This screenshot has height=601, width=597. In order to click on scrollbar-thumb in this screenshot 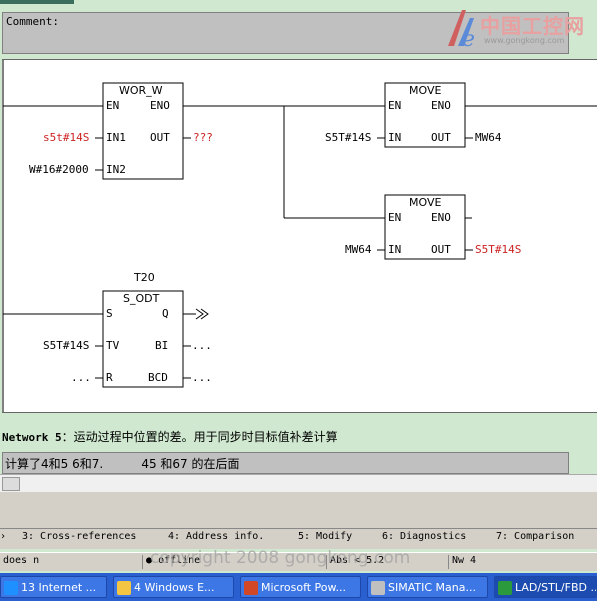, I will do `click(11, 484)`.